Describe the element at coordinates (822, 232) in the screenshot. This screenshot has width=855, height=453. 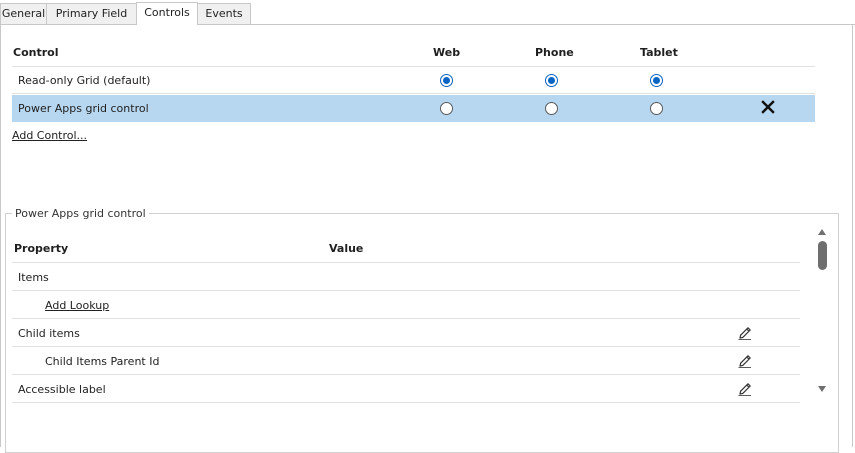
I see `scroll-up-arrow-icon` at that location.